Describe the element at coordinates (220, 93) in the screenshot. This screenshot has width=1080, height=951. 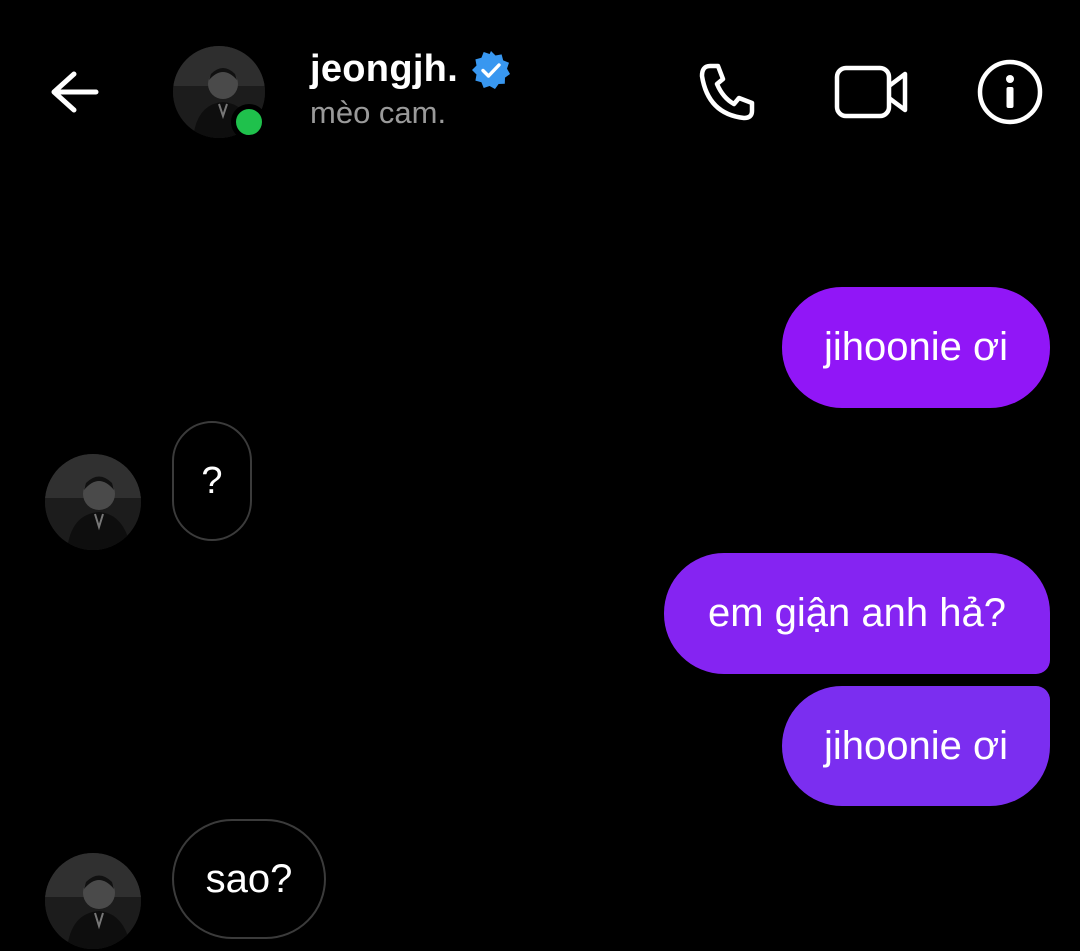
I see `profile-avatar-button` at that location.